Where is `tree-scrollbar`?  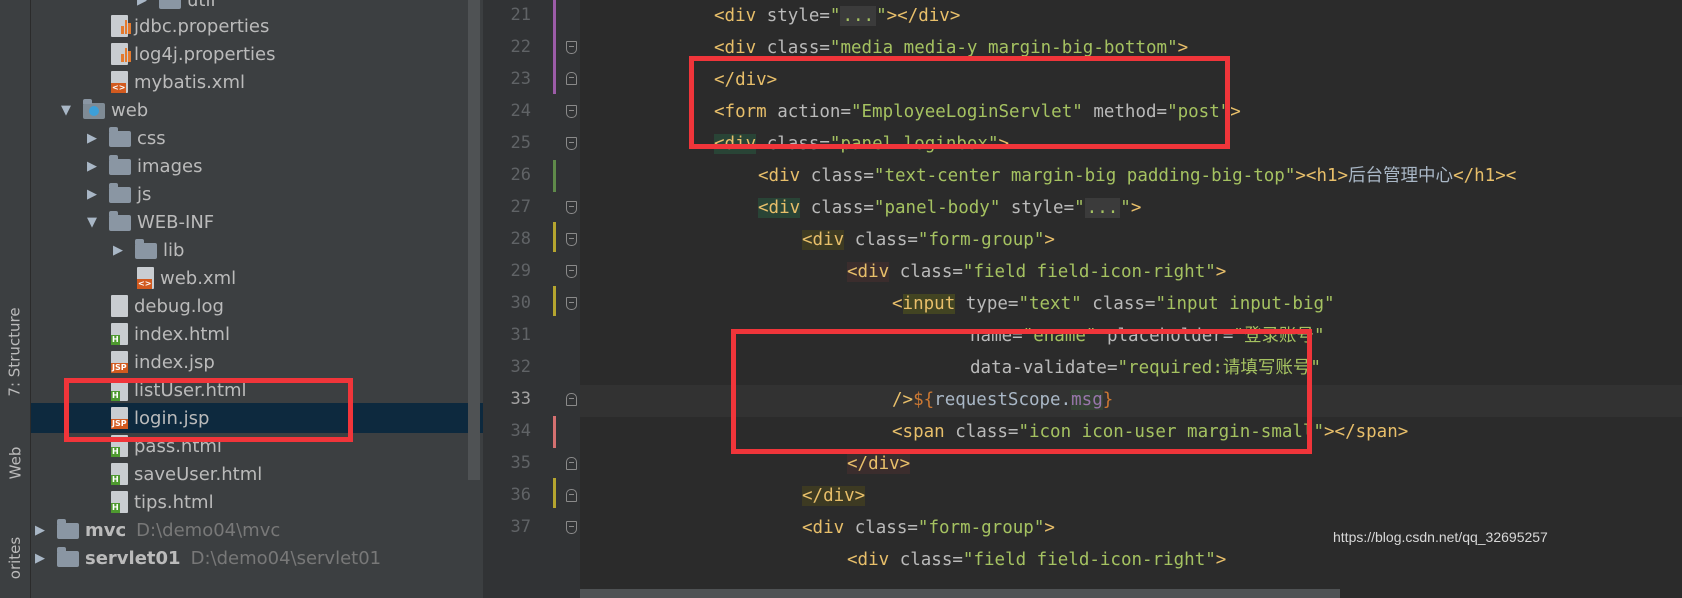
tree-scrollbar is located at coordinates (474, 240).